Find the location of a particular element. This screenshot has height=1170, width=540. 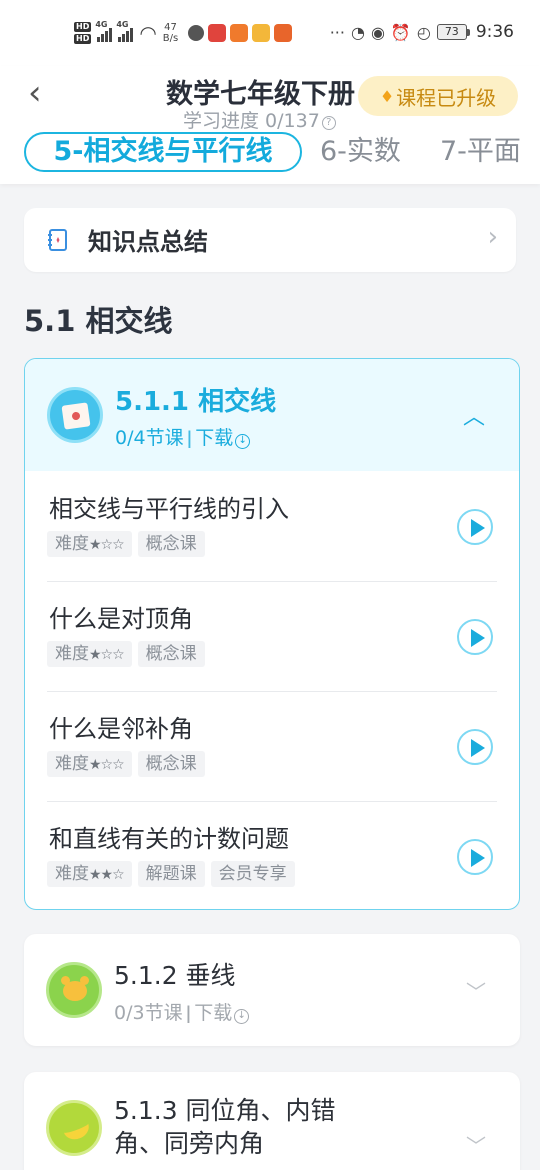

clock: 9:36 is located at coordinates (494, 32).